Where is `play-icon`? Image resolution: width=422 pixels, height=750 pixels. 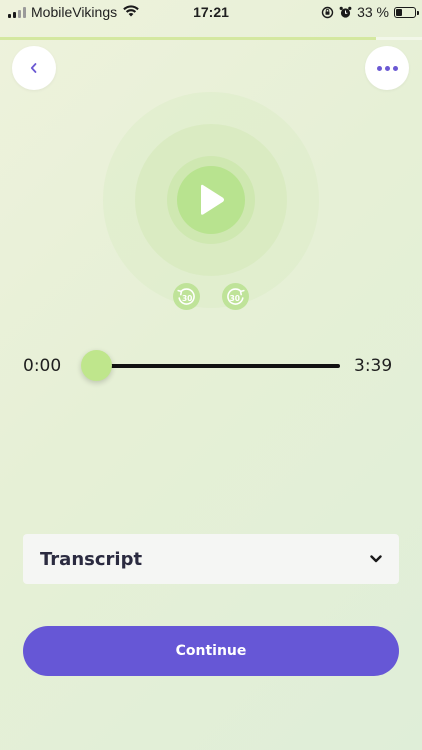
play-icon is located at coordinates (212, 199).